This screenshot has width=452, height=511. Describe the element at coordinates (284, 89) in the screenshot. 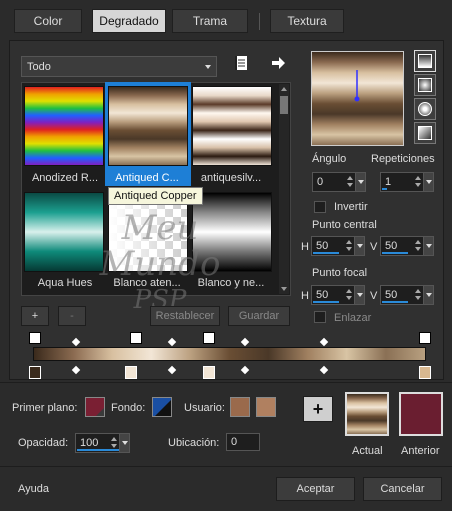

I see `scroll-up-icon` at that location.